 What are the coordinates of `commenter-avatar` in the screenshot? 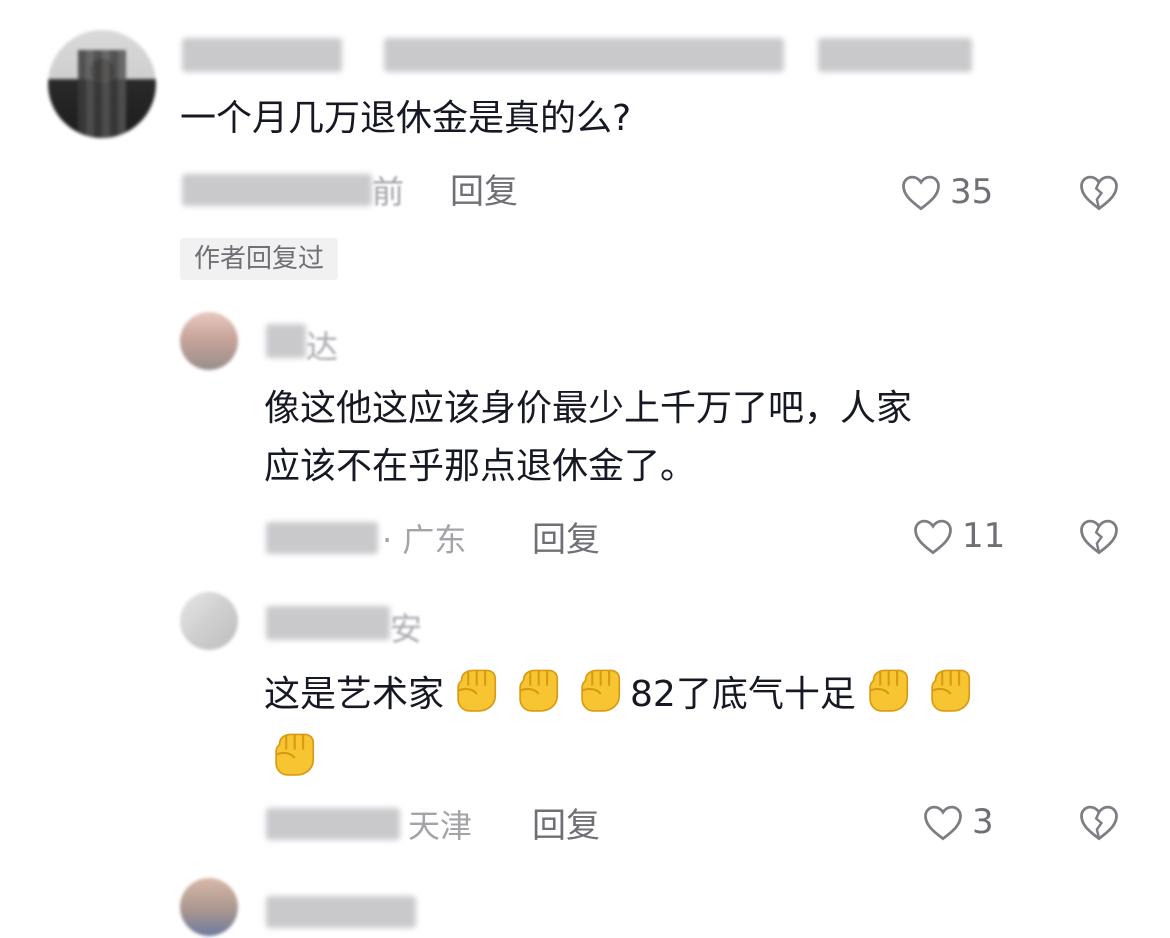 It's located at (102, 84).